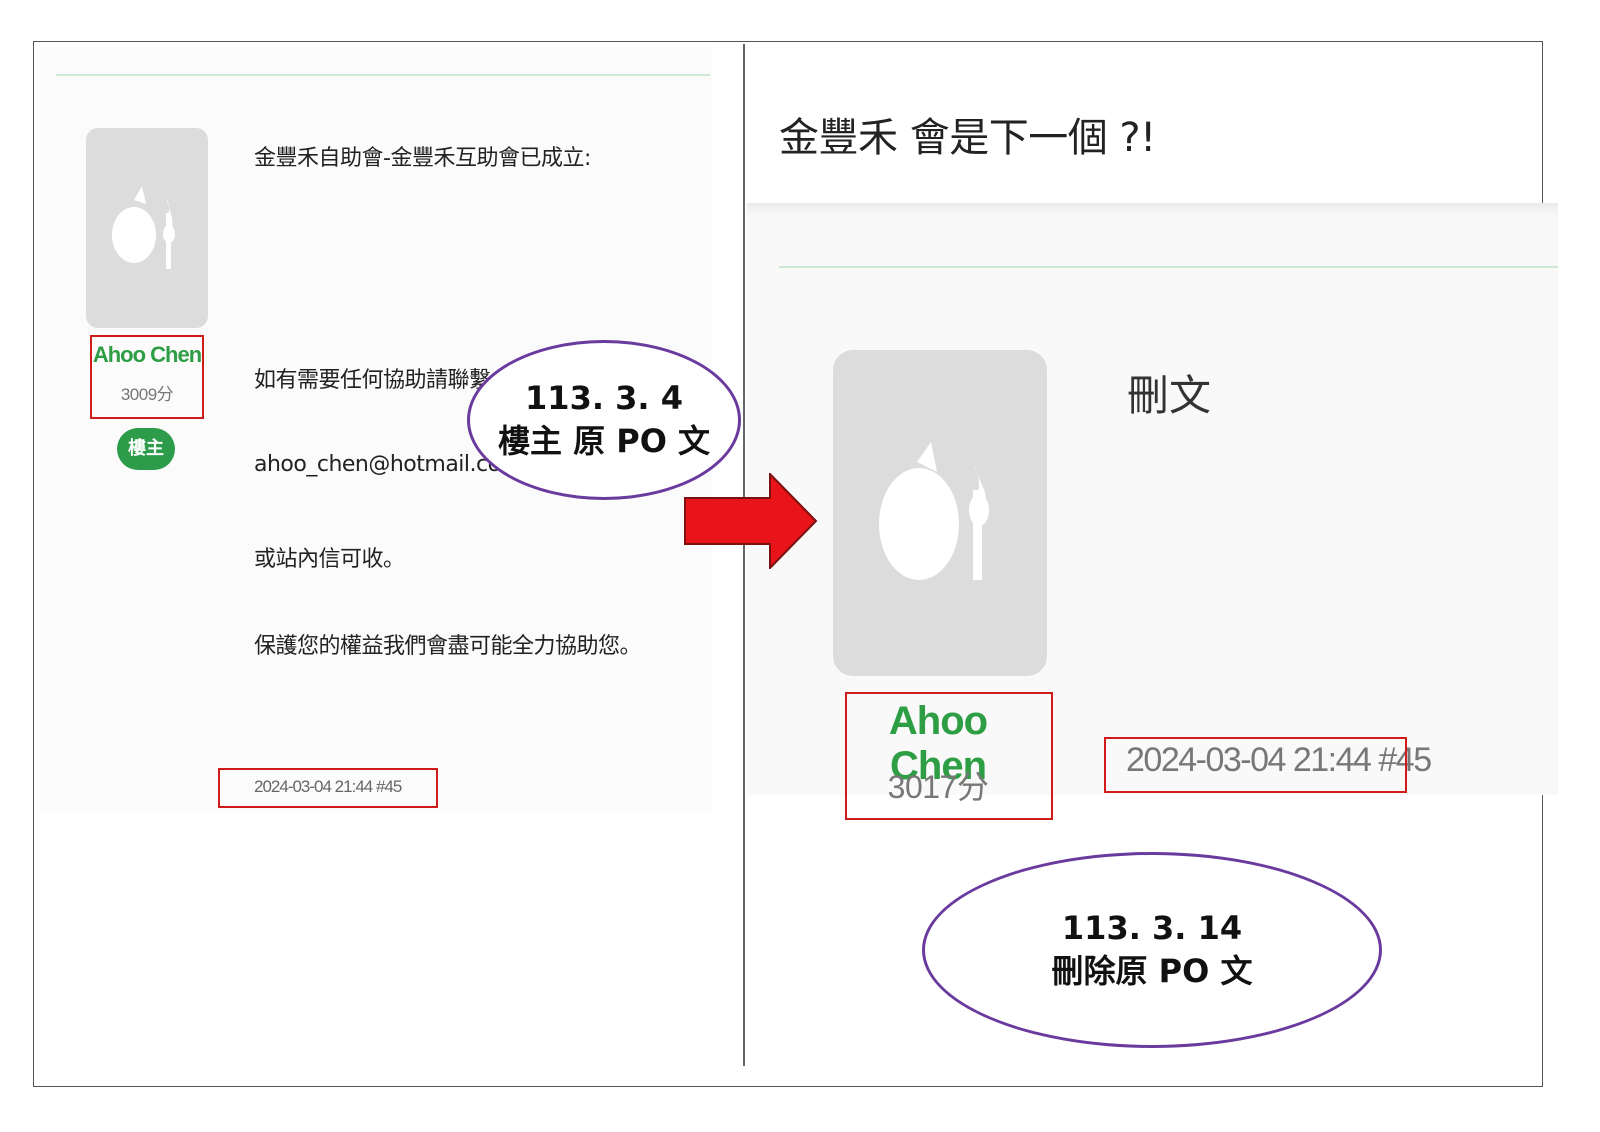  I want to click on right-user-avatar, so click(940, 513).